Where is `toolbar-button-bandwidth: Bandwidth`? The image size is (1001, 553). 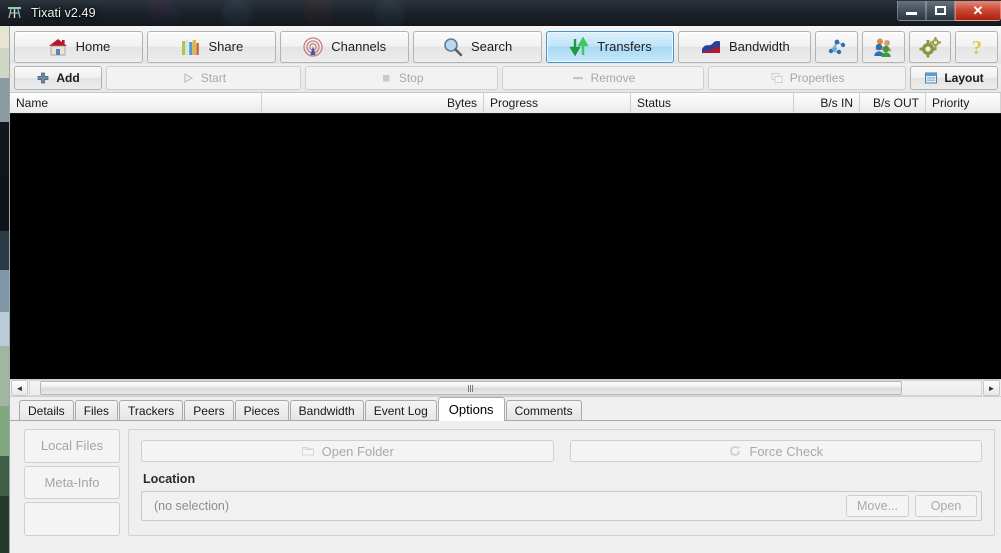 toolbar-button-bandwidth: Bandwidth is located at coordinates (745, 46).